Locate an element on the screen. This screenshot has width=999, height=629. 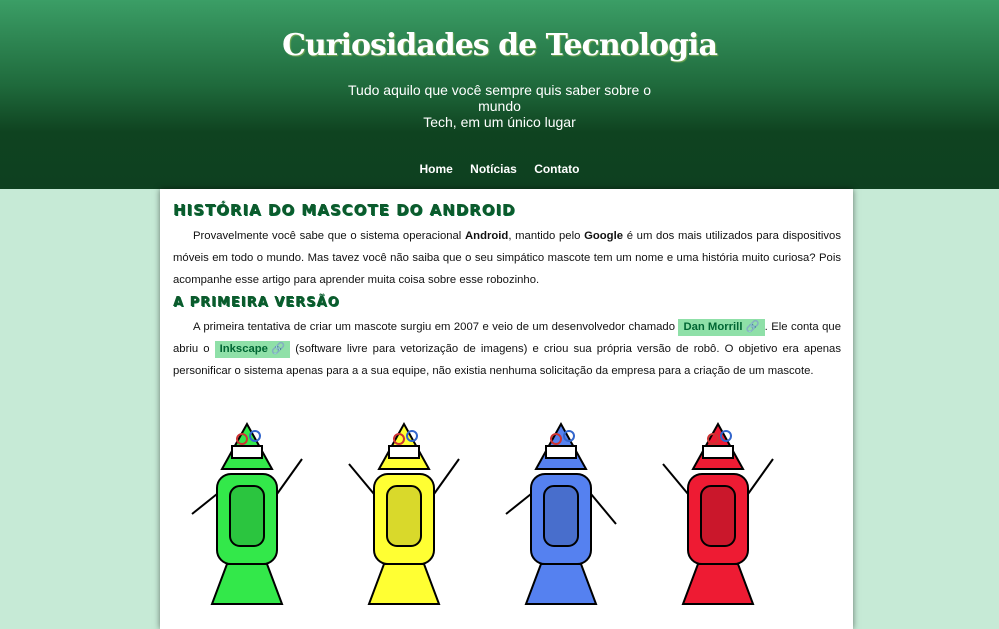
text-android: Android is located at coordinates (487, 236).